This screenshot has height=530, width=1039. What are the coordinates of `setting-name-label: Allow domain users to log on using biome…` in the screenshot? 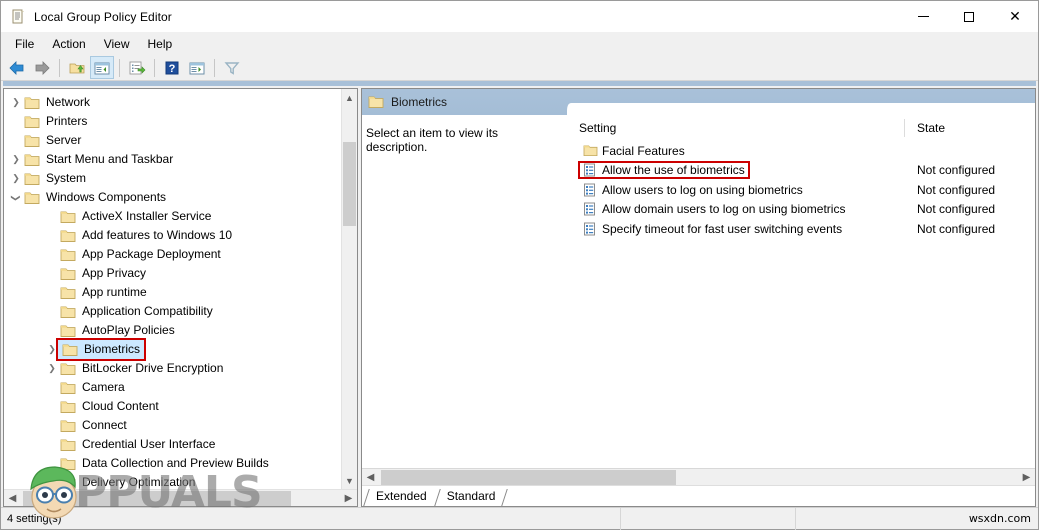 It's located at (724, 209).